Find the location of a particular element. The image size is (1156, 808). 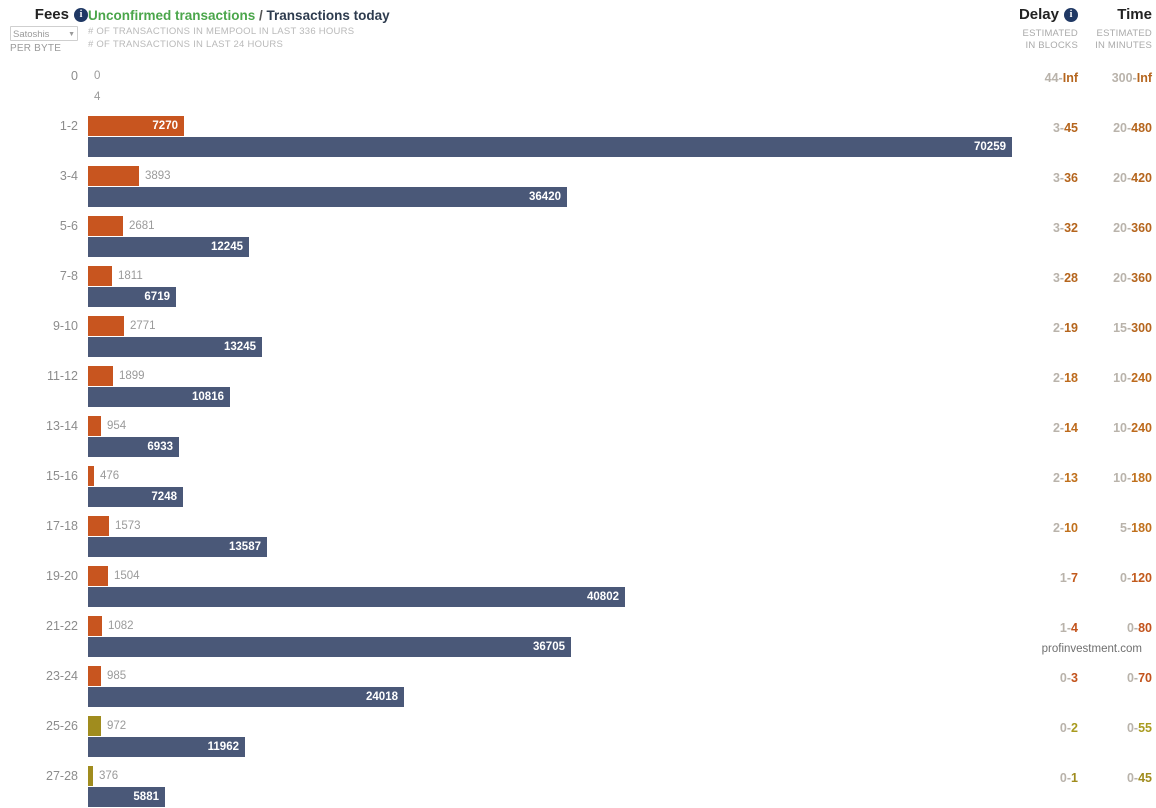

bar-group: 476 7248 is located at coordinates (550, 486).